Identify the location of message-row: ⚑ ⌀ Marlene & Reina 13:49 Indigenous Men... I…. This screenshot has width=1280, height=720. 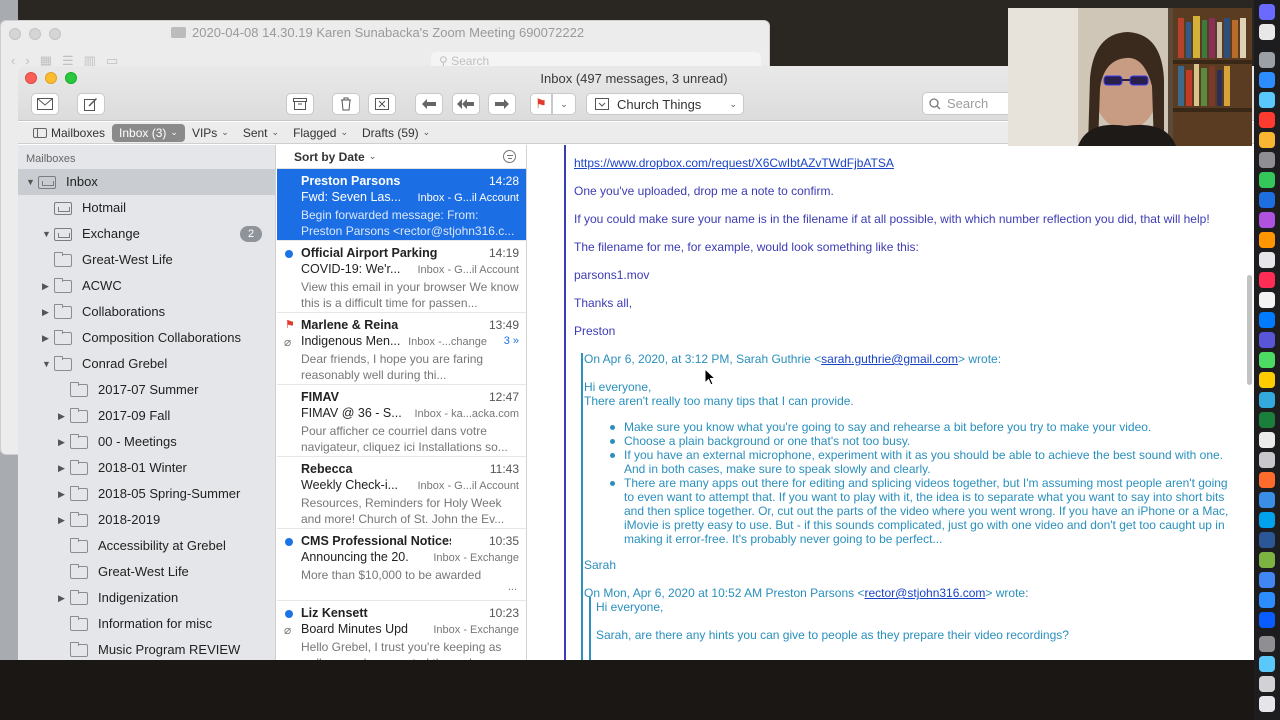
(401, 349).